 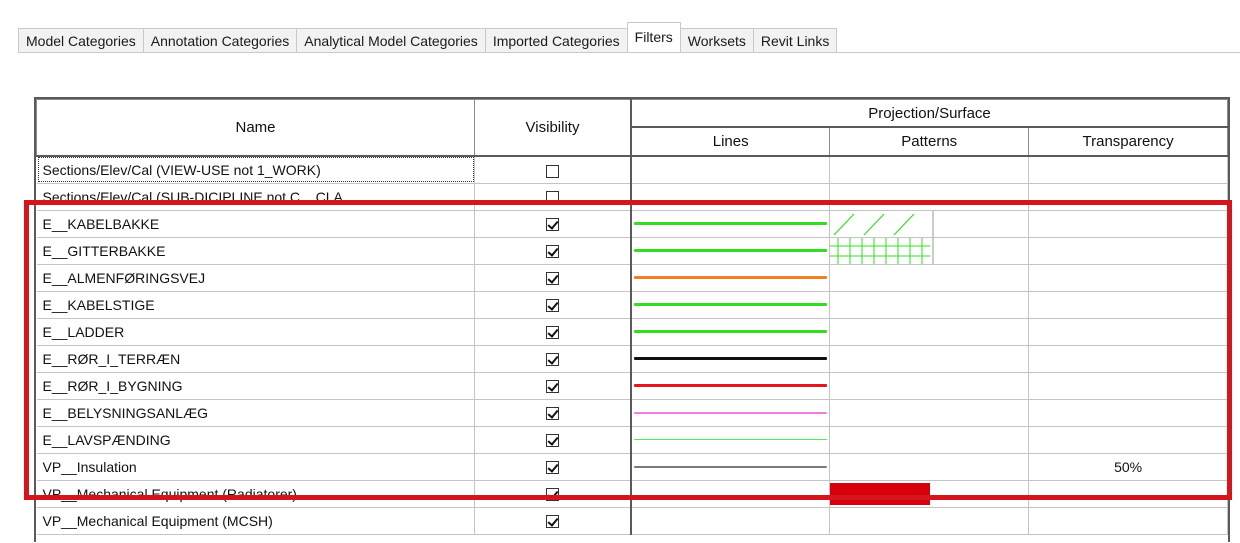 I want to click on filter-name-cell: E__LAVSPÆNDING, so click(x=255, y=440).